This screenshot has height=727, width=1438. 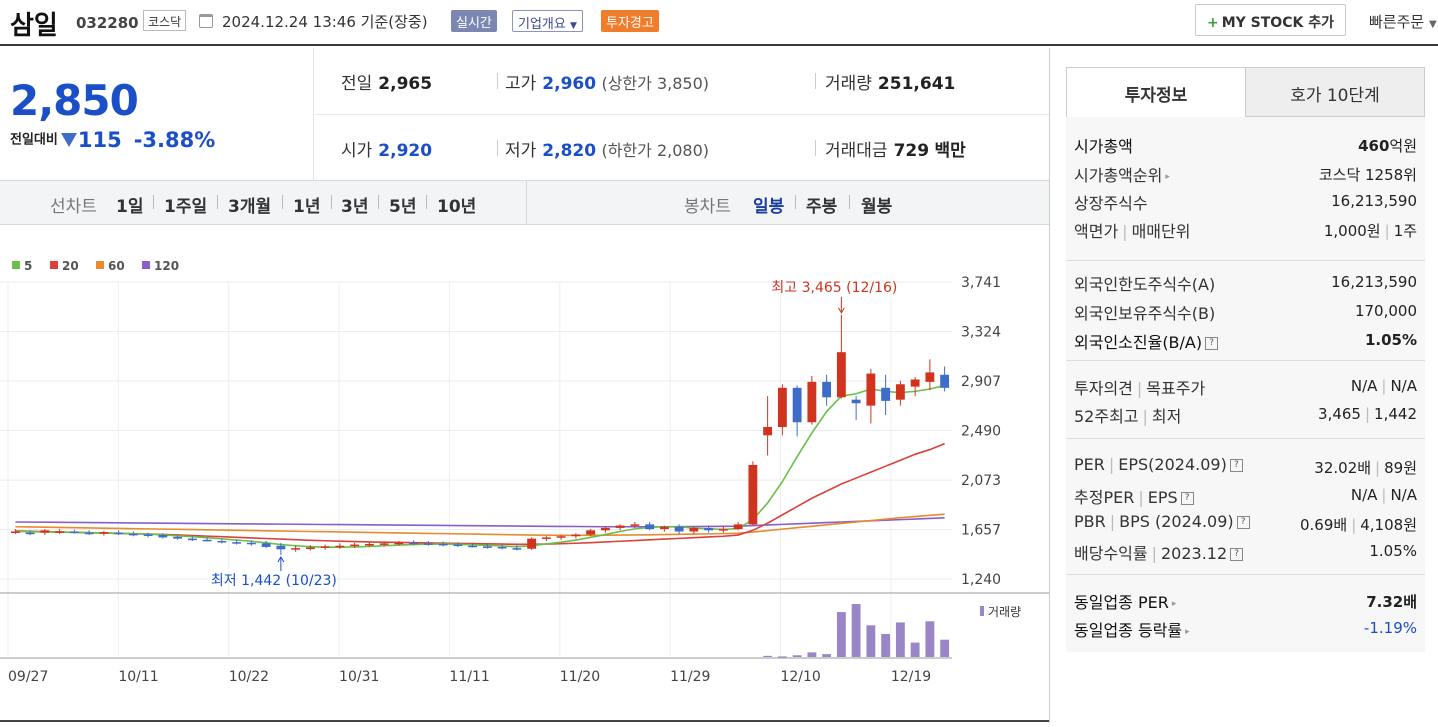 I want to click on row-dividend: 배당수익률 | 2023.12? 1.05%, so click(x=1245, y=552).